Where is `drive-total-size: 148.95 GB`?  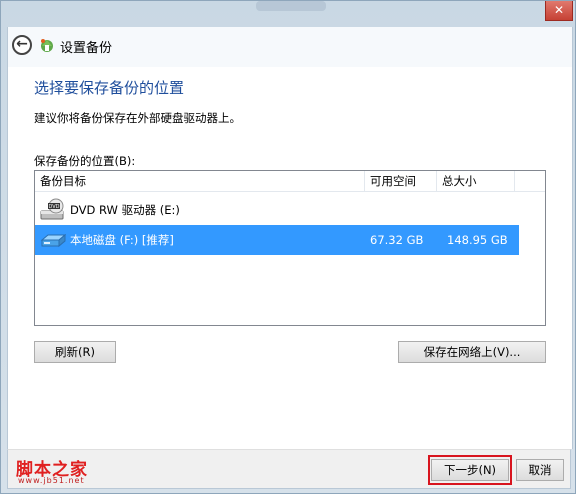
drive-total-size: 148.95 GB is located at coordinates (477, 240).